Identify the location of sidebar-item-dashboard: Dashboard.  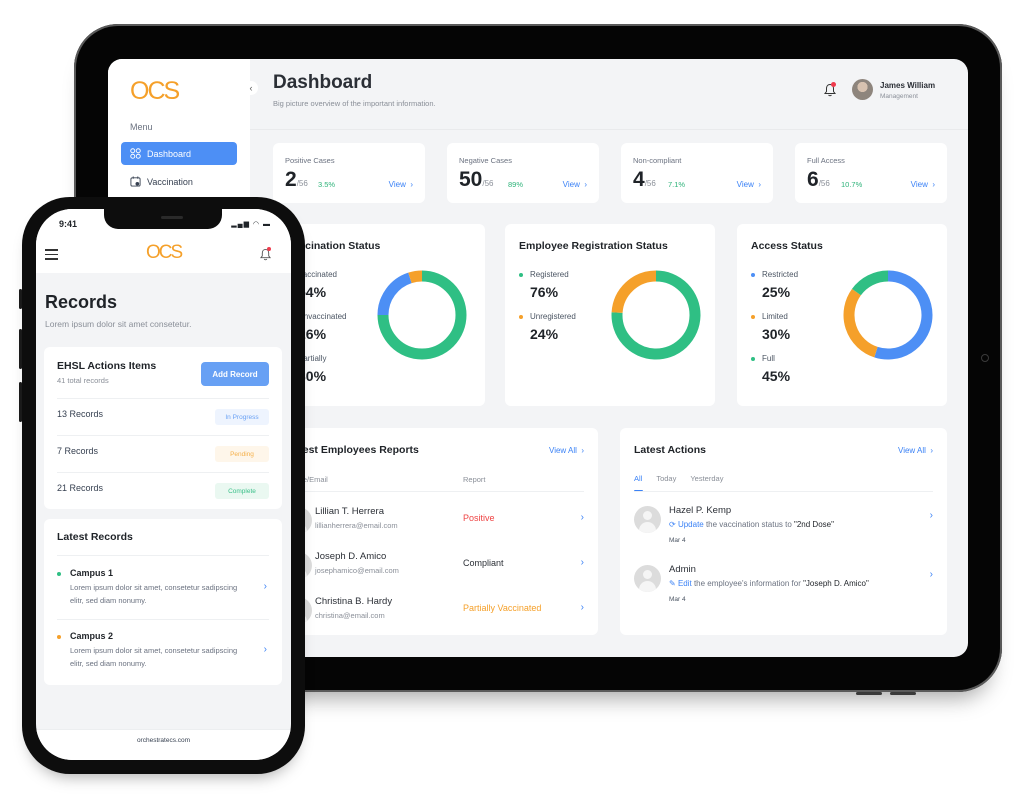
(179, 153).